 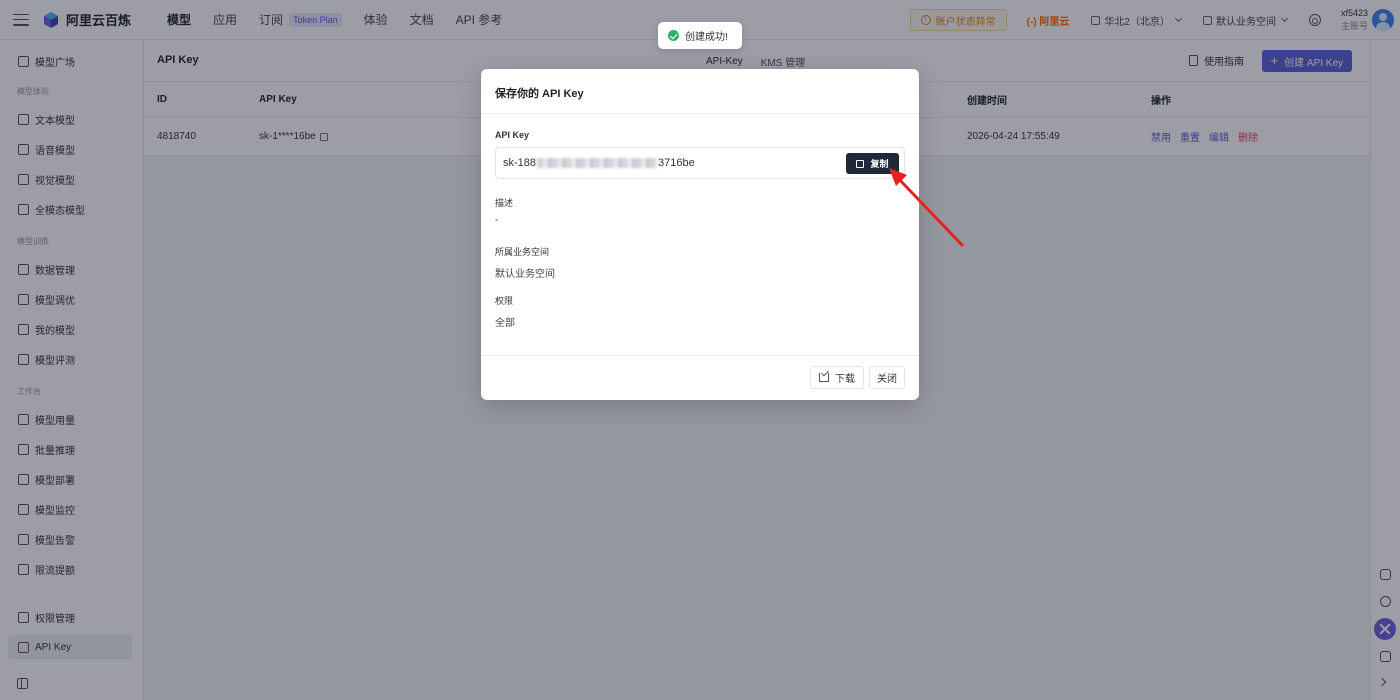 What do you see at coordinates (520, 163) in the screenshot?
I see `api-key-prefix: sk-188` at bounding box center [520, 163].